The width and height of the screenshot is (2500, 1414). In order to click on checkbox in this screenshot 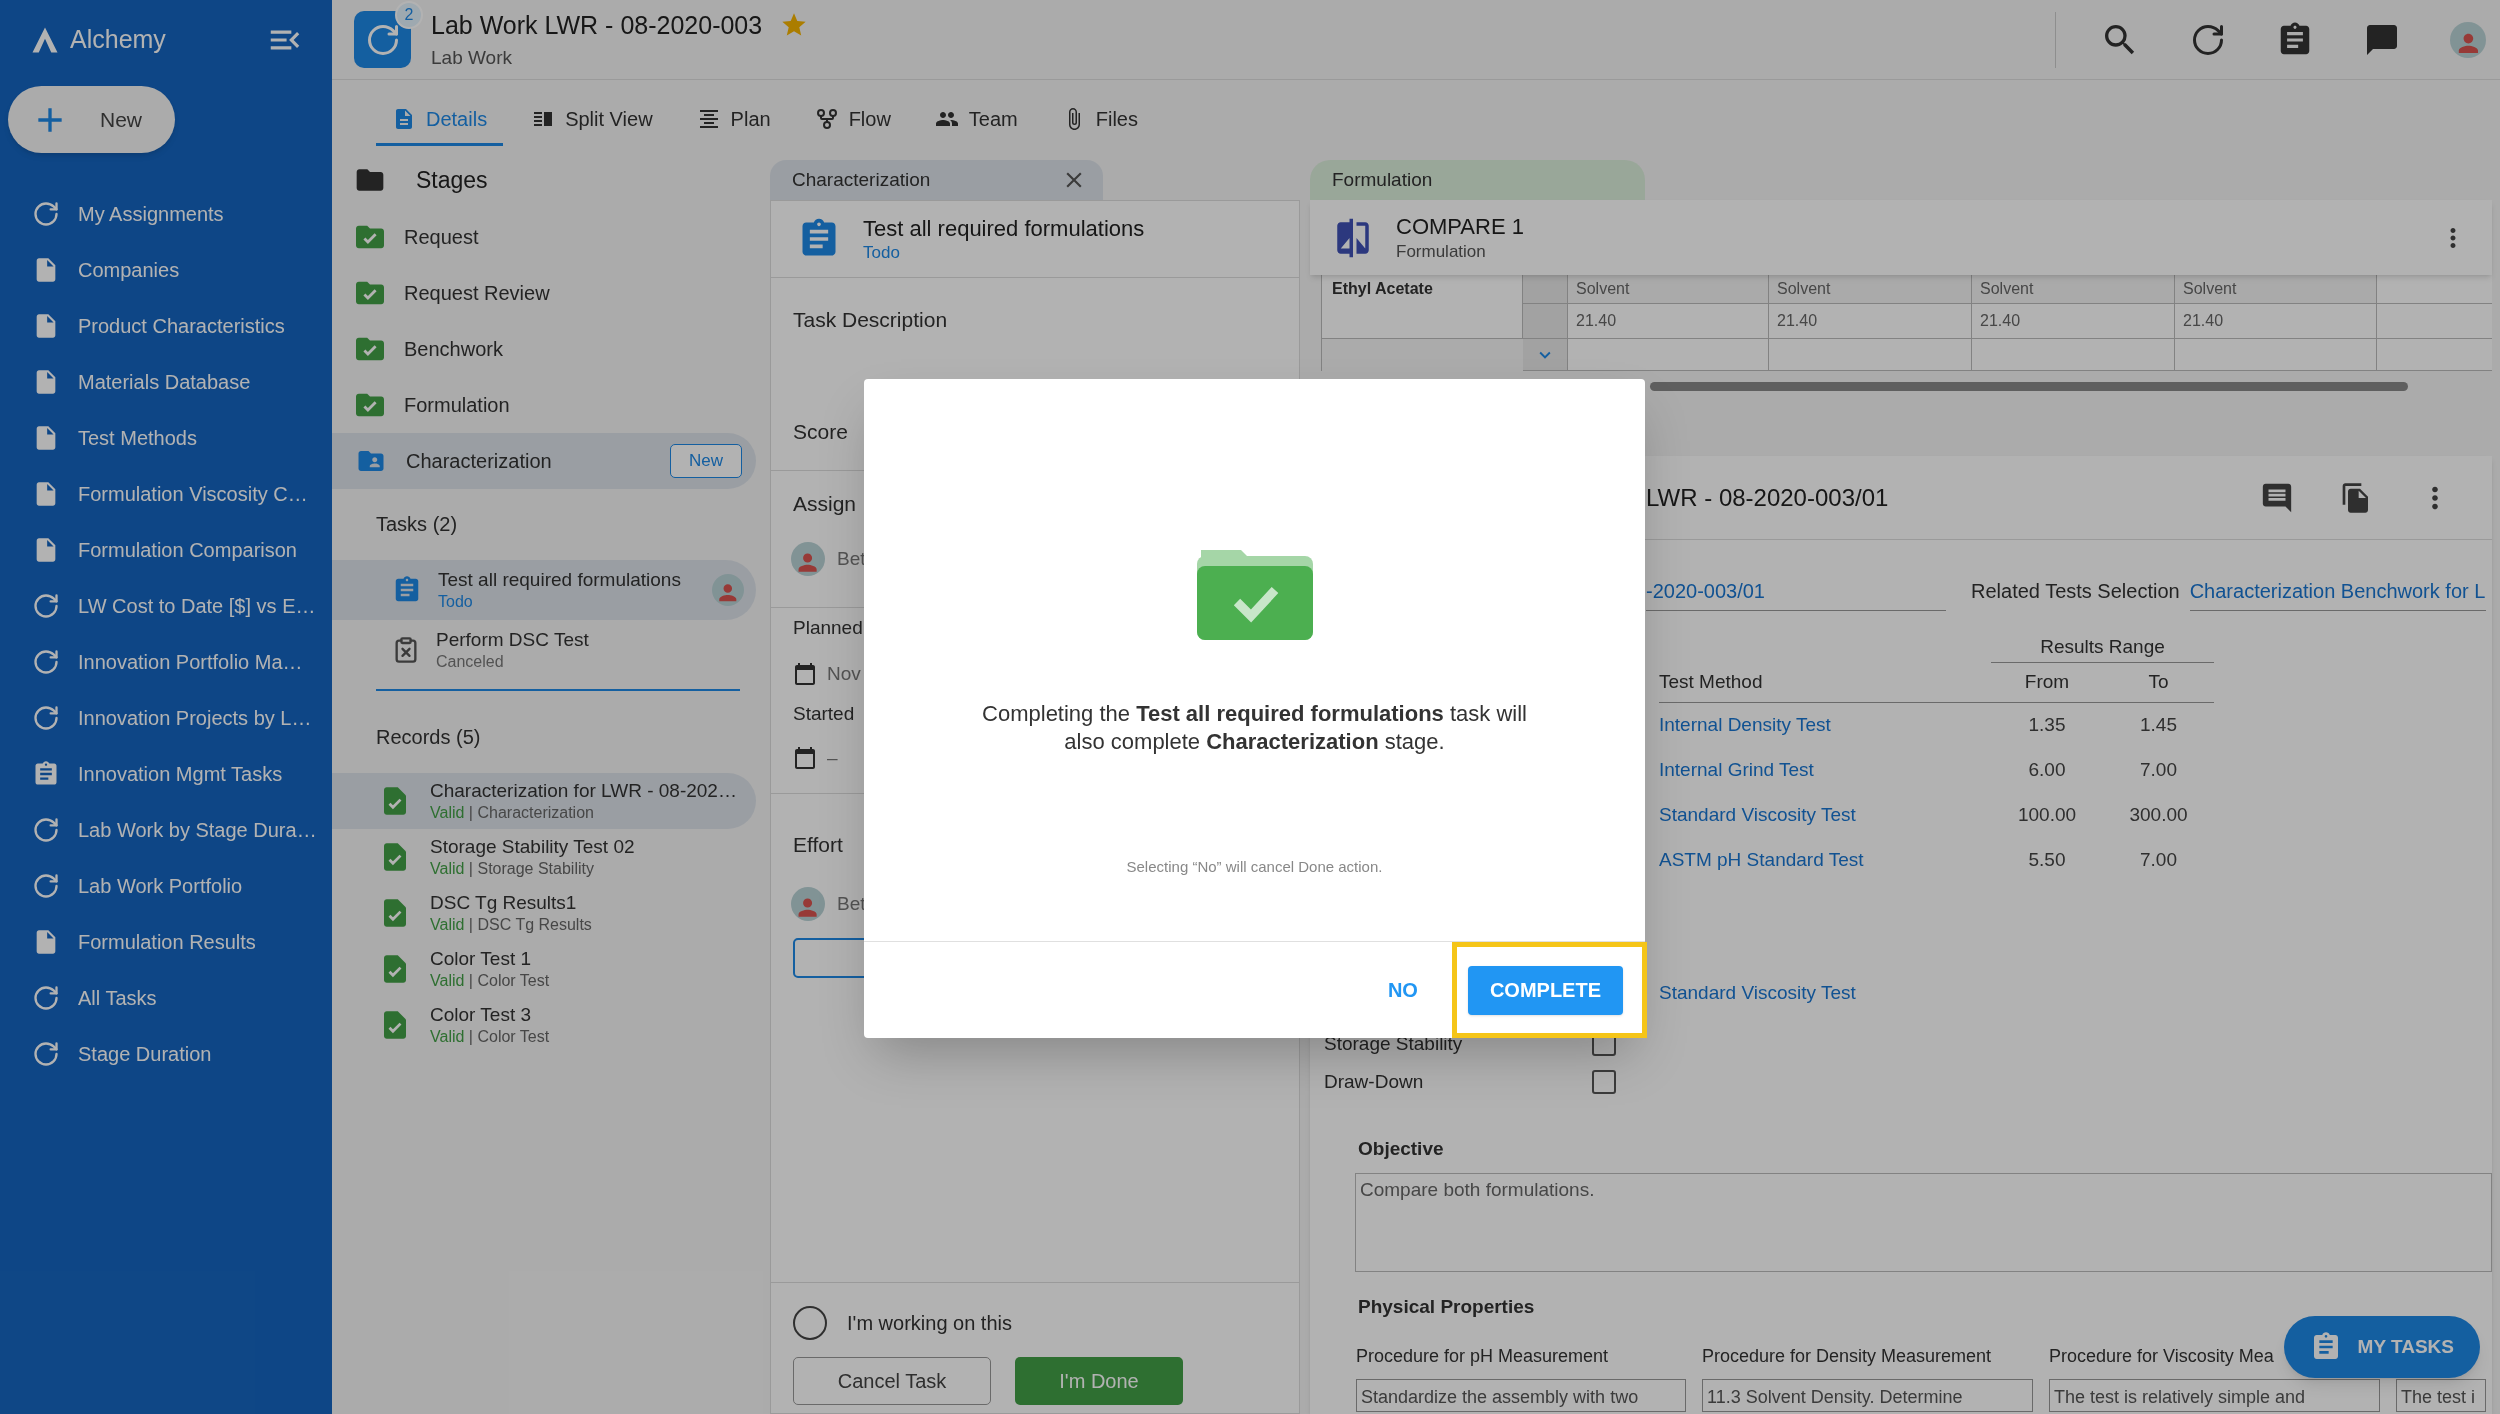, I will do `click(1604, 1082)`.